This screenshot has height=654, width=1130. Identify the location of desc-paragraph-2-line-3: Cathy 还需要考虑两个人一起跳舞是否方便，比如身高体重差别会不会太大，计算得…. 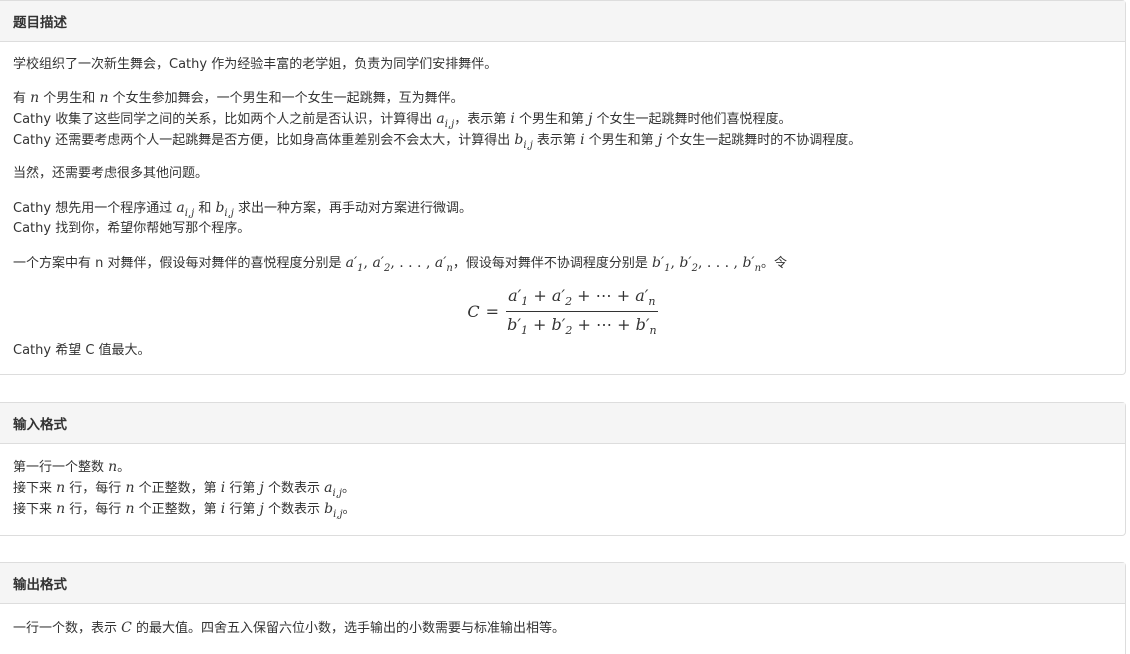
(437, 141).